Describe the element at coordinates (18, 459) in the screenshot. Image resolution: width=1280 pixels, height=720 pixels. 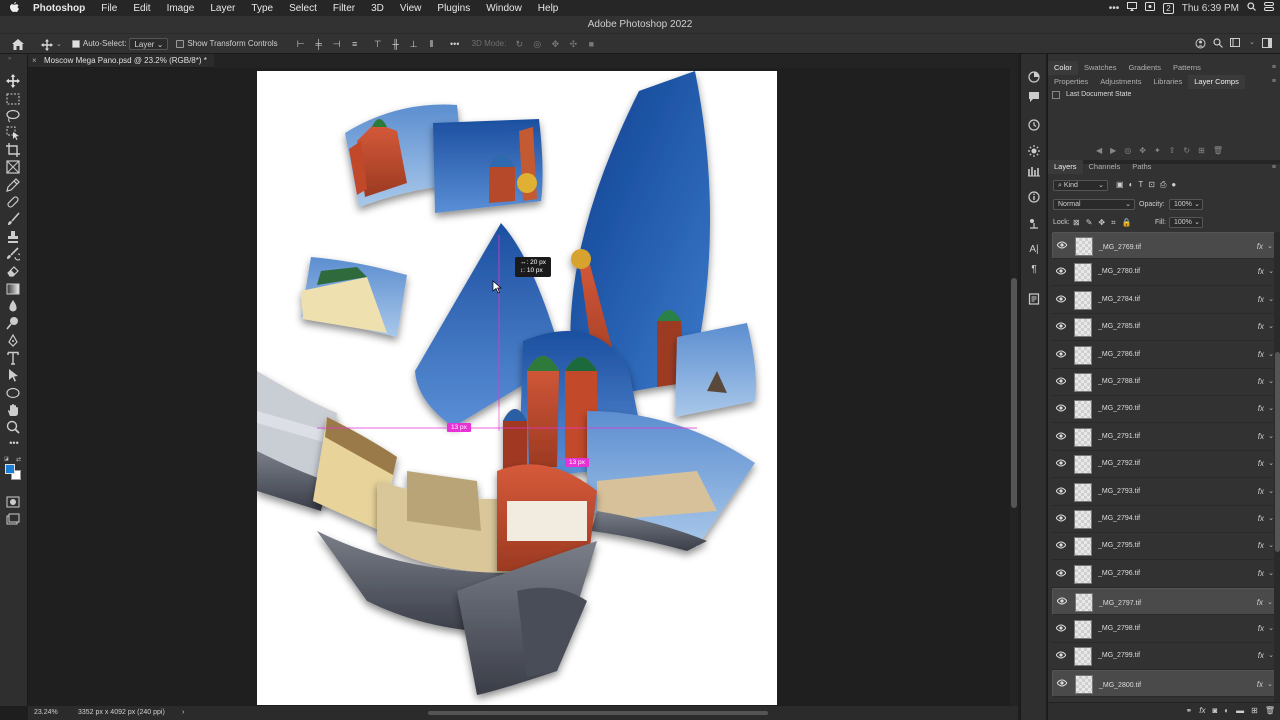
I see `swap-colors-icon: ⇄` at that location.